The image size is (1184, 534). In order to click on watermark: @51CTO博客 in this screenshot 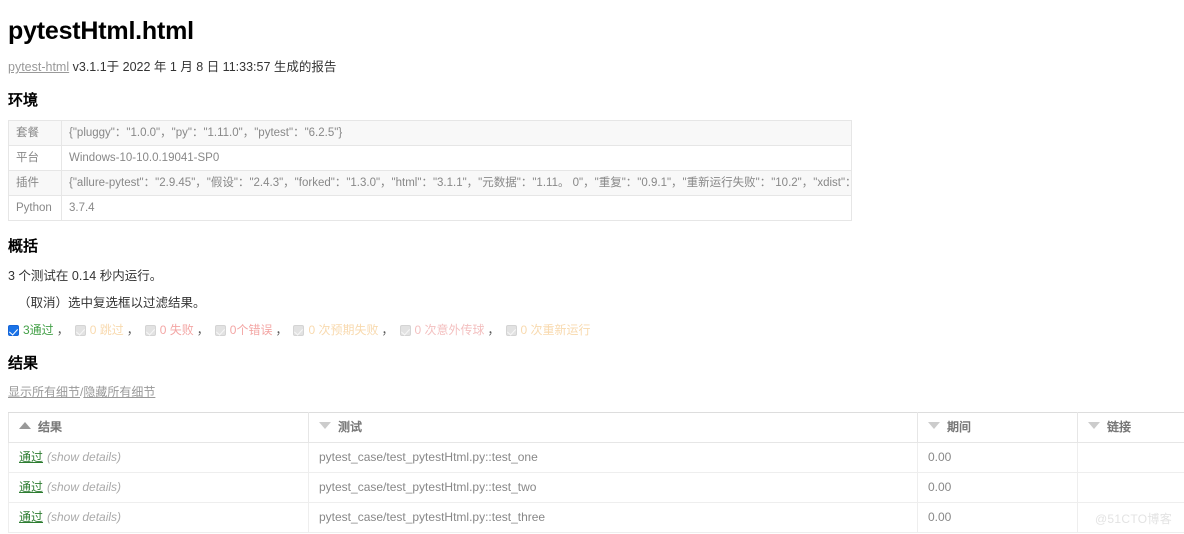, I will do `click(1133, 519)`.